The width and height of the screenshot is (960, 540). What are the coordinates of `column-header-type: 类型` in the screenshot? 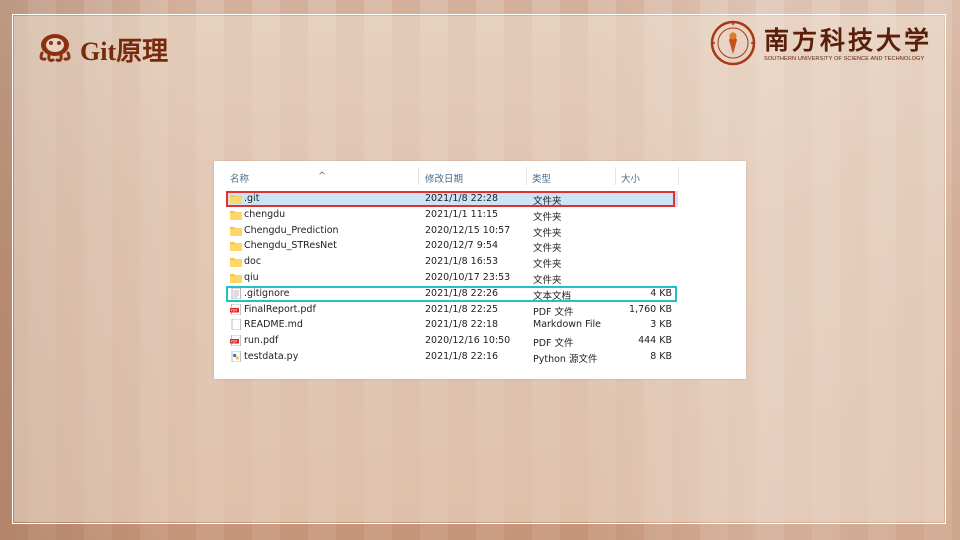 It's located at (541, 178).